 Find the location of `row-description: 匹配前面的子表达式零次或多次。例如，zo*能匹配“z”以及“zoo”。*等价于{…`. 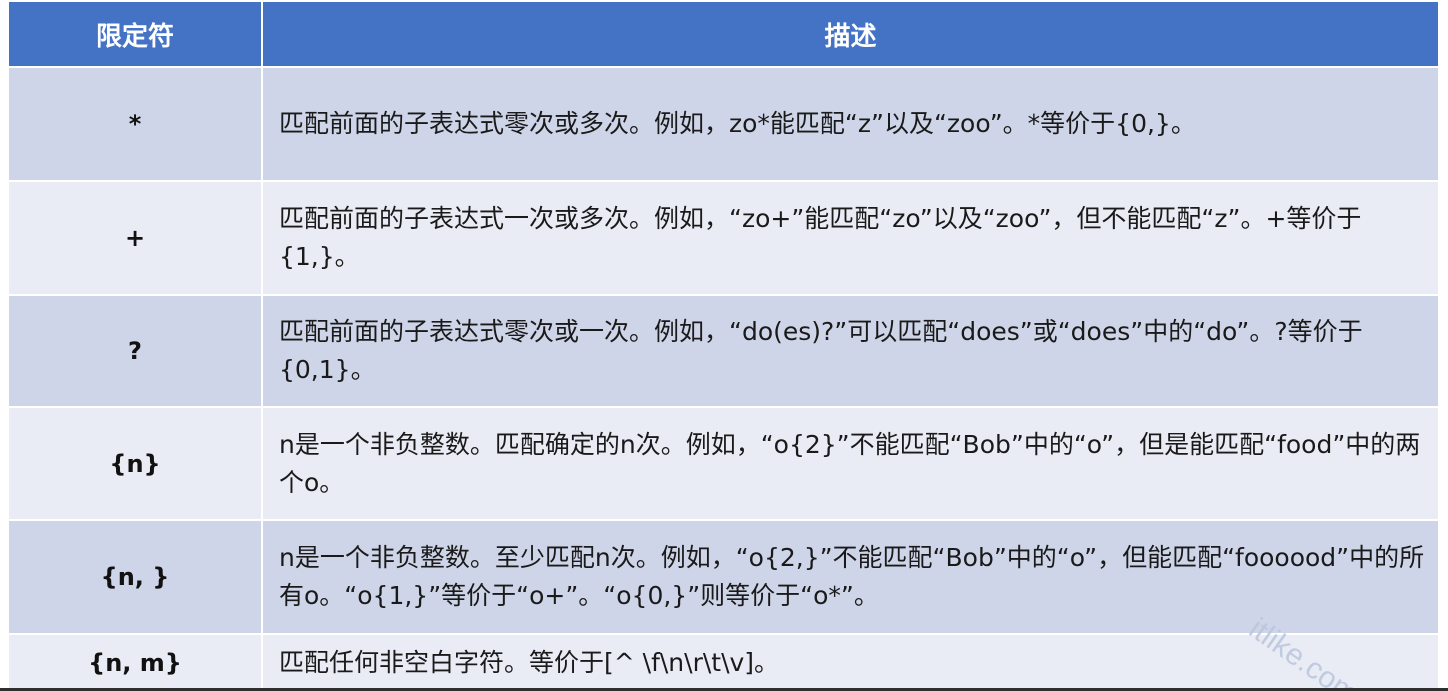

row-description: 匹配前面的子表达式零次或多次。例如，zo*能匹配“z”以及“zoo”。*等价于{… is located at coordinates (850, 124).